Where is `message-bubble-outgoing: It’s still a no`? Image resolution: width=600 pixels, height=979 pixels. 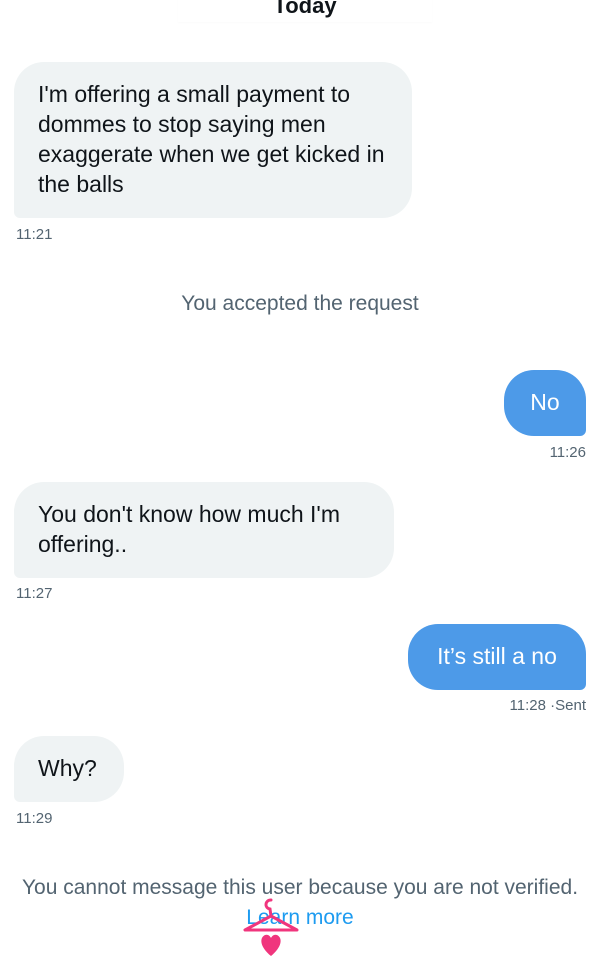
message-bubble-outgoing: It’s still a no is located at coordinates (497, 657).